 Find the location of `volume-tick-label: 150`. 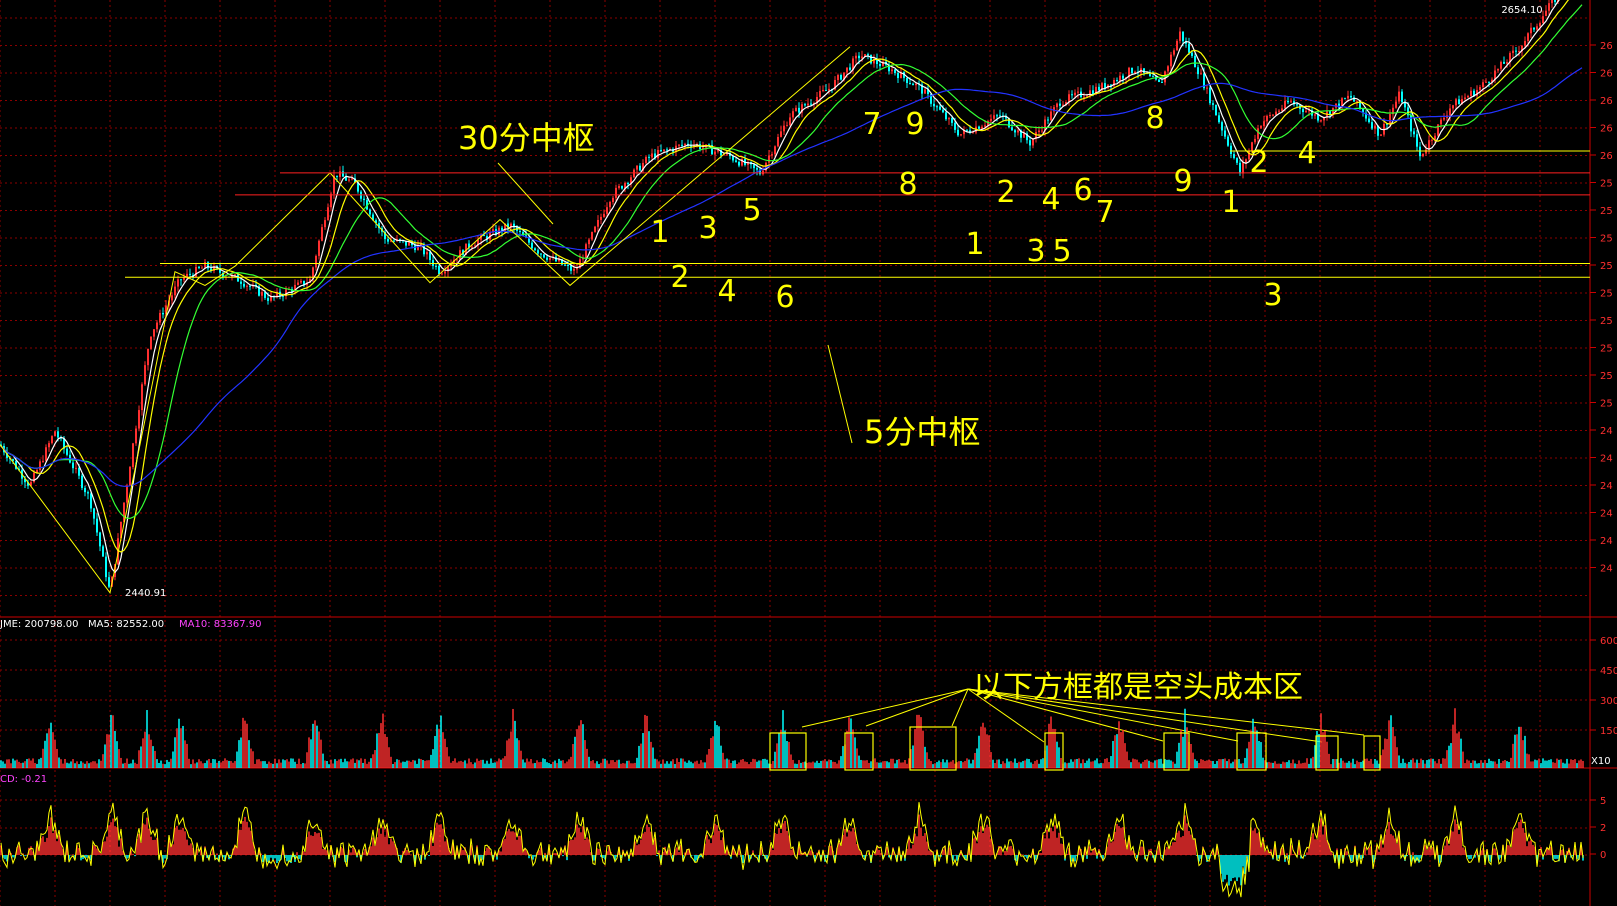

volume-tick-label: 150 is located at coordinates (1608, 731).